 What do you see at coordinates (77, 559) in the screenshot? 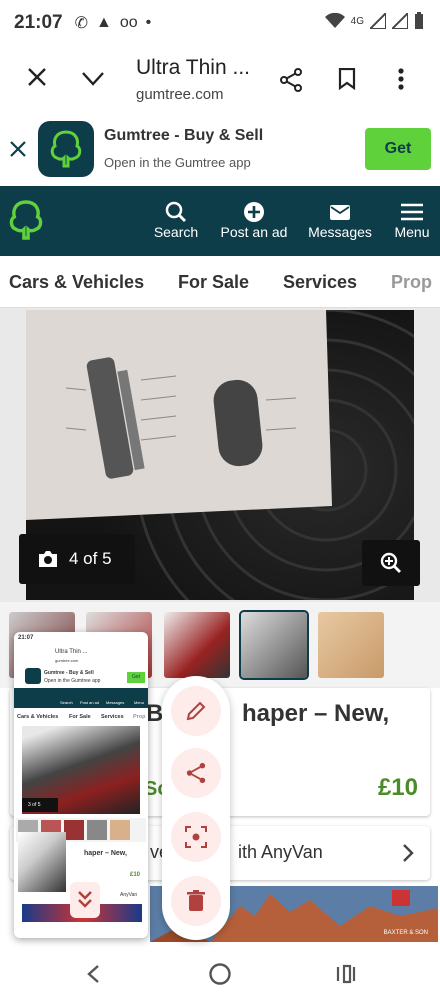
I see `photo-counter: 4 of 5` at bounding box center [77, 559].